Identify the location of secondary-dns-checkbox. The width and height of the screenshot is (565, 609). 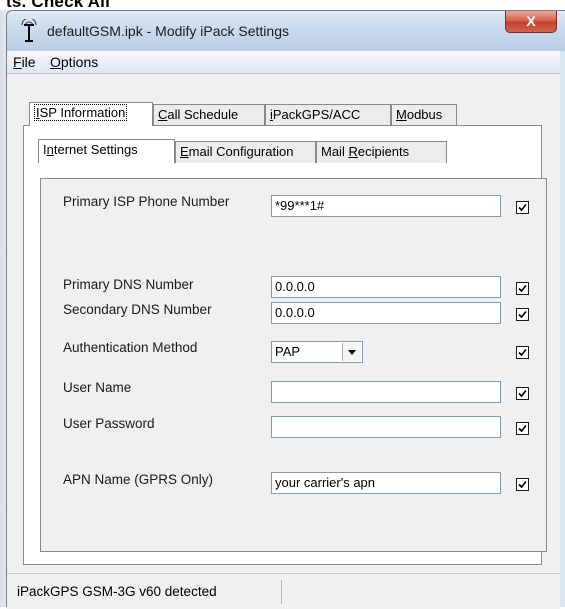
(522, 314).